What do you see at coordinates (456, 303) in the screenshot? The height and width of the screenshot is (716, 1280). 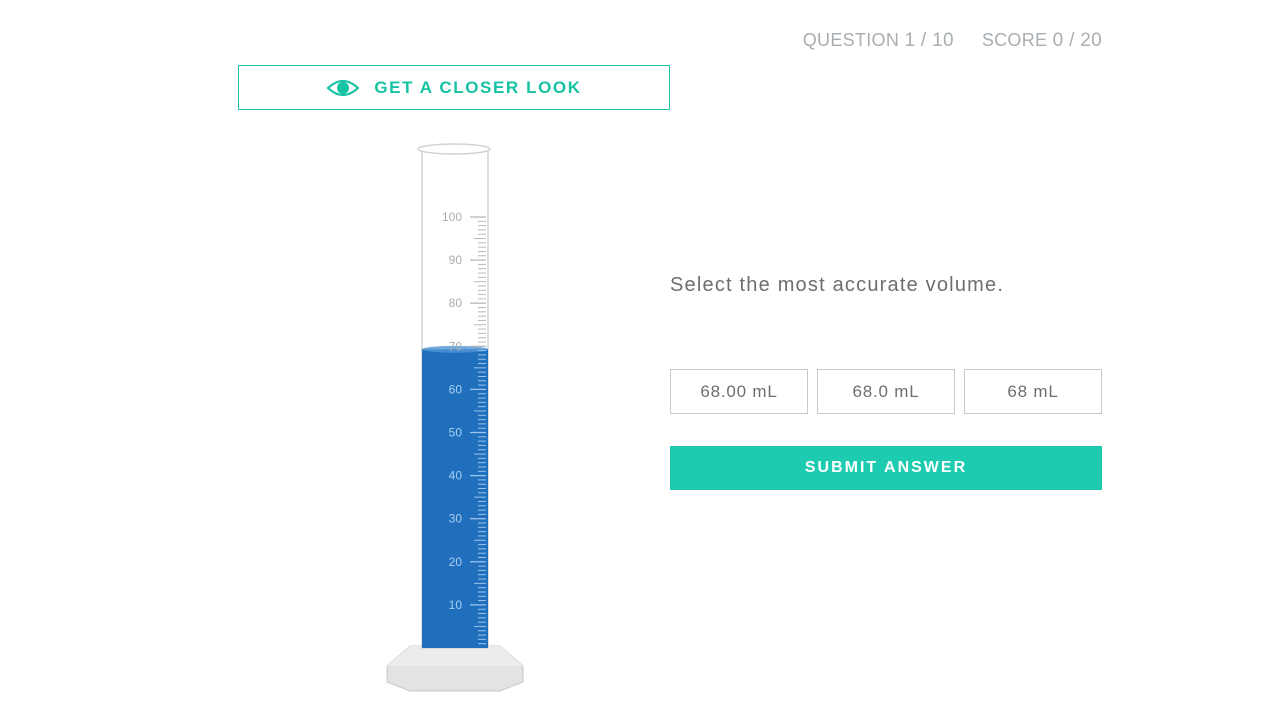 I see `graduation-label: 80` at bounding box center [456, 303].